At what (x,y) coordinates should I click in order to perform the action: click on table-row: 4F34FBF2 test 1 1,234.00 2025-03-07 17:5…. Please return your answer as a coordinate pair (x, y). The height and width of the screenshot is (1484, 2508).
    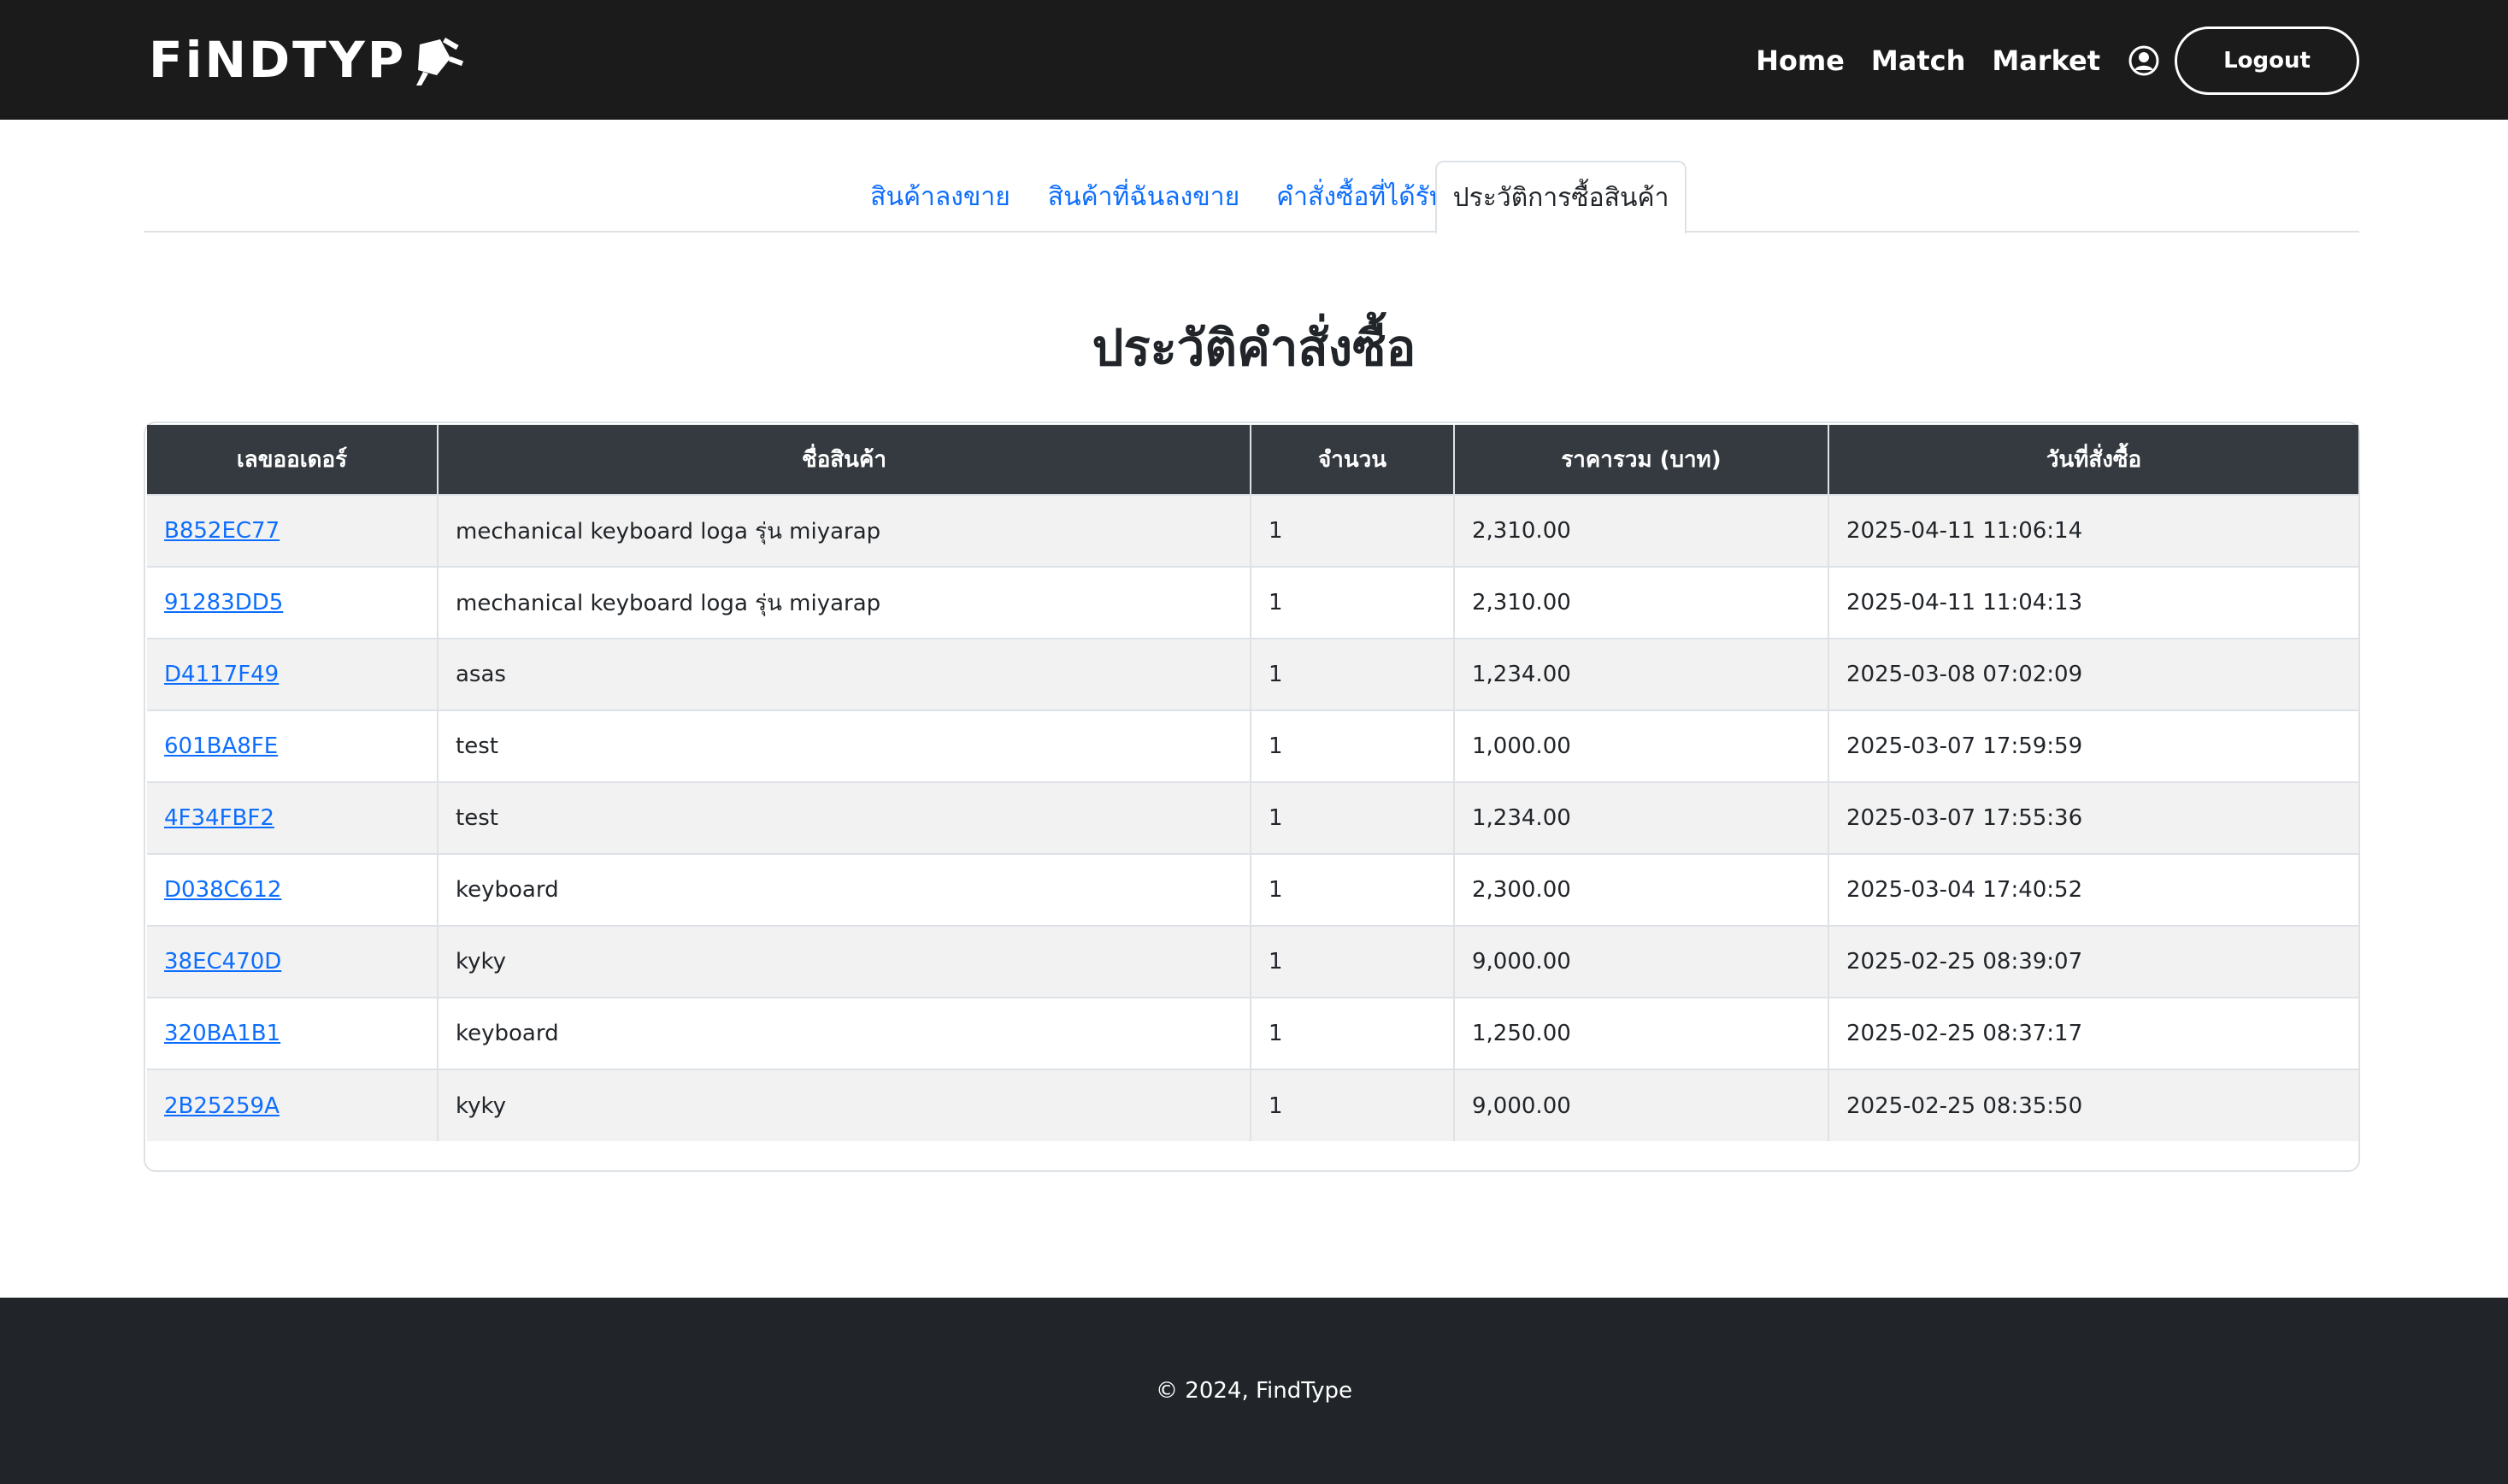
    Looking at the image, I should click on (1252, 817).